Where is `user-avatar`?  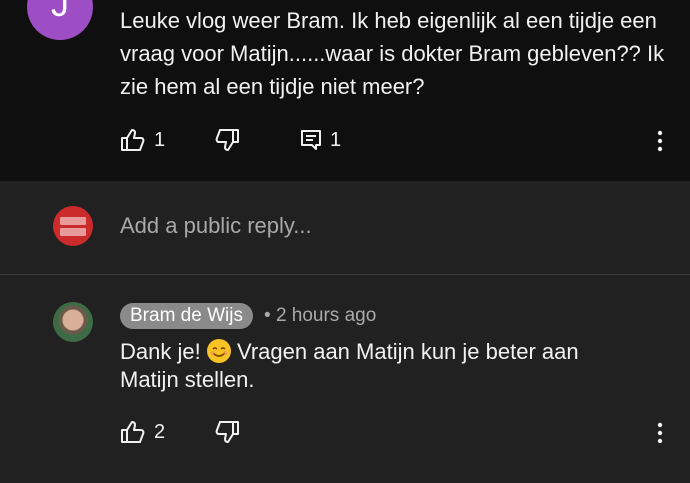
user-avatar is located at coordinates (73, 226).